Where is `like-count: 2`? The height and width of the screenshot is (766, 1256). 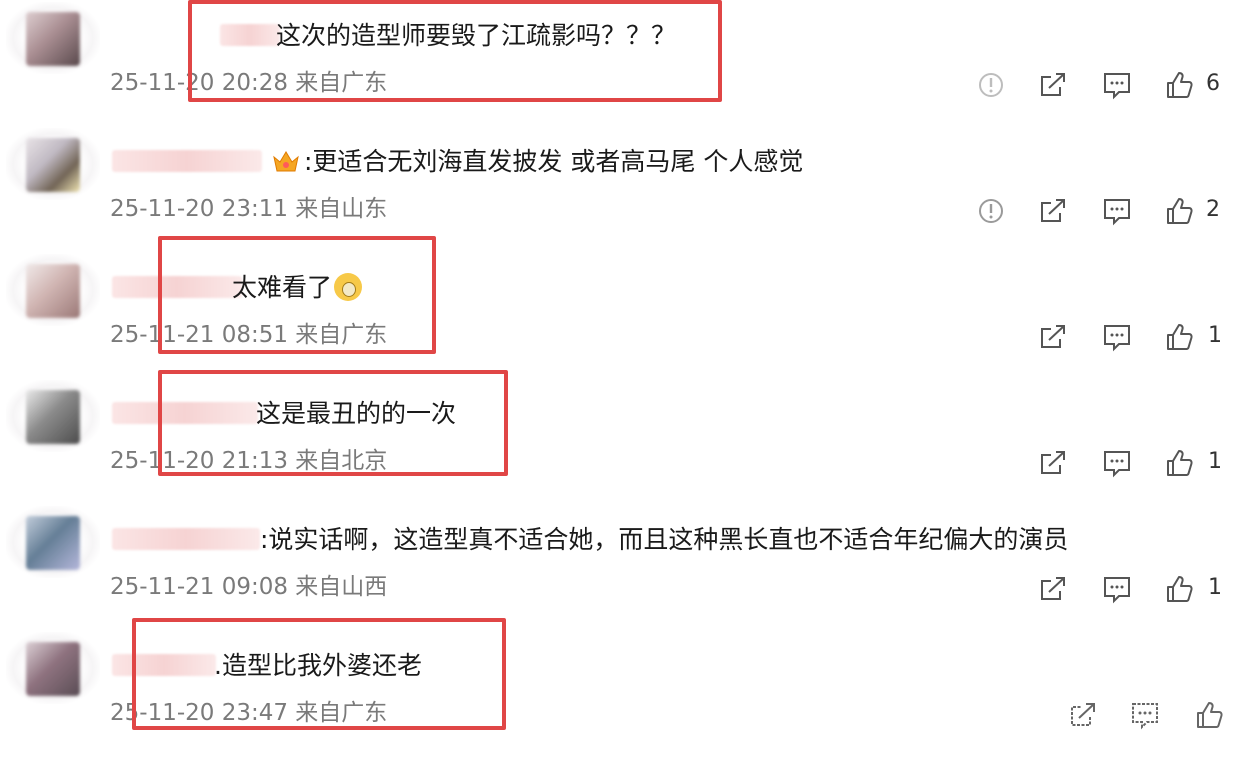
like-count: 2 is located at coordinates (1213, 209).